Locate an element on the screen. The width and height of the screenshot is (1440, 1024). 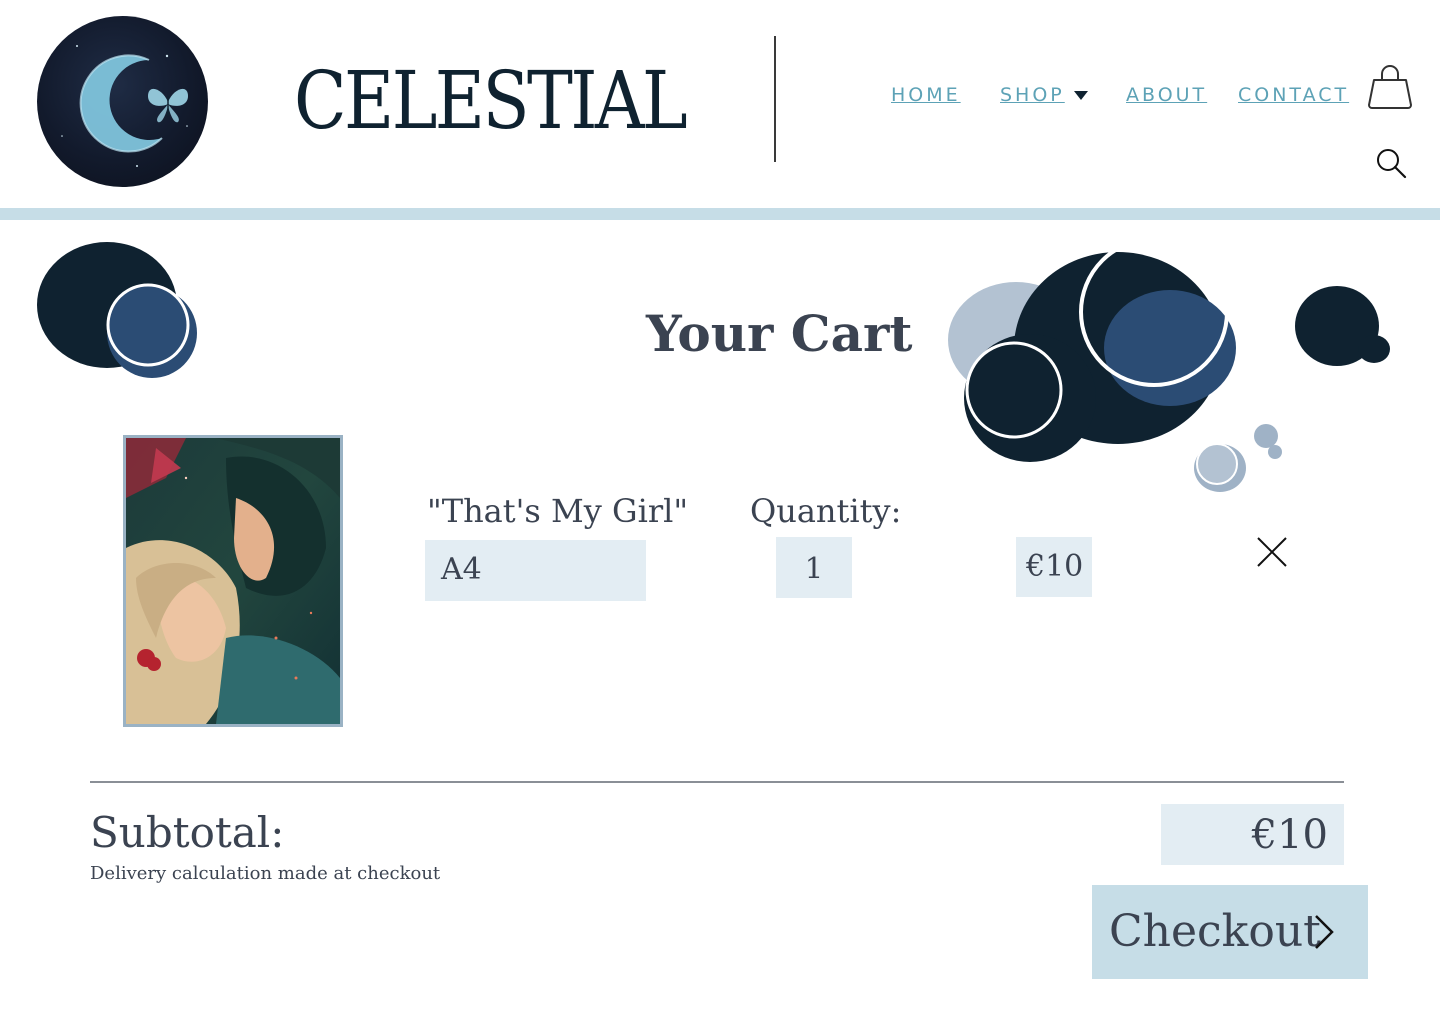
close-icon is located at coordinates (1272, 552).